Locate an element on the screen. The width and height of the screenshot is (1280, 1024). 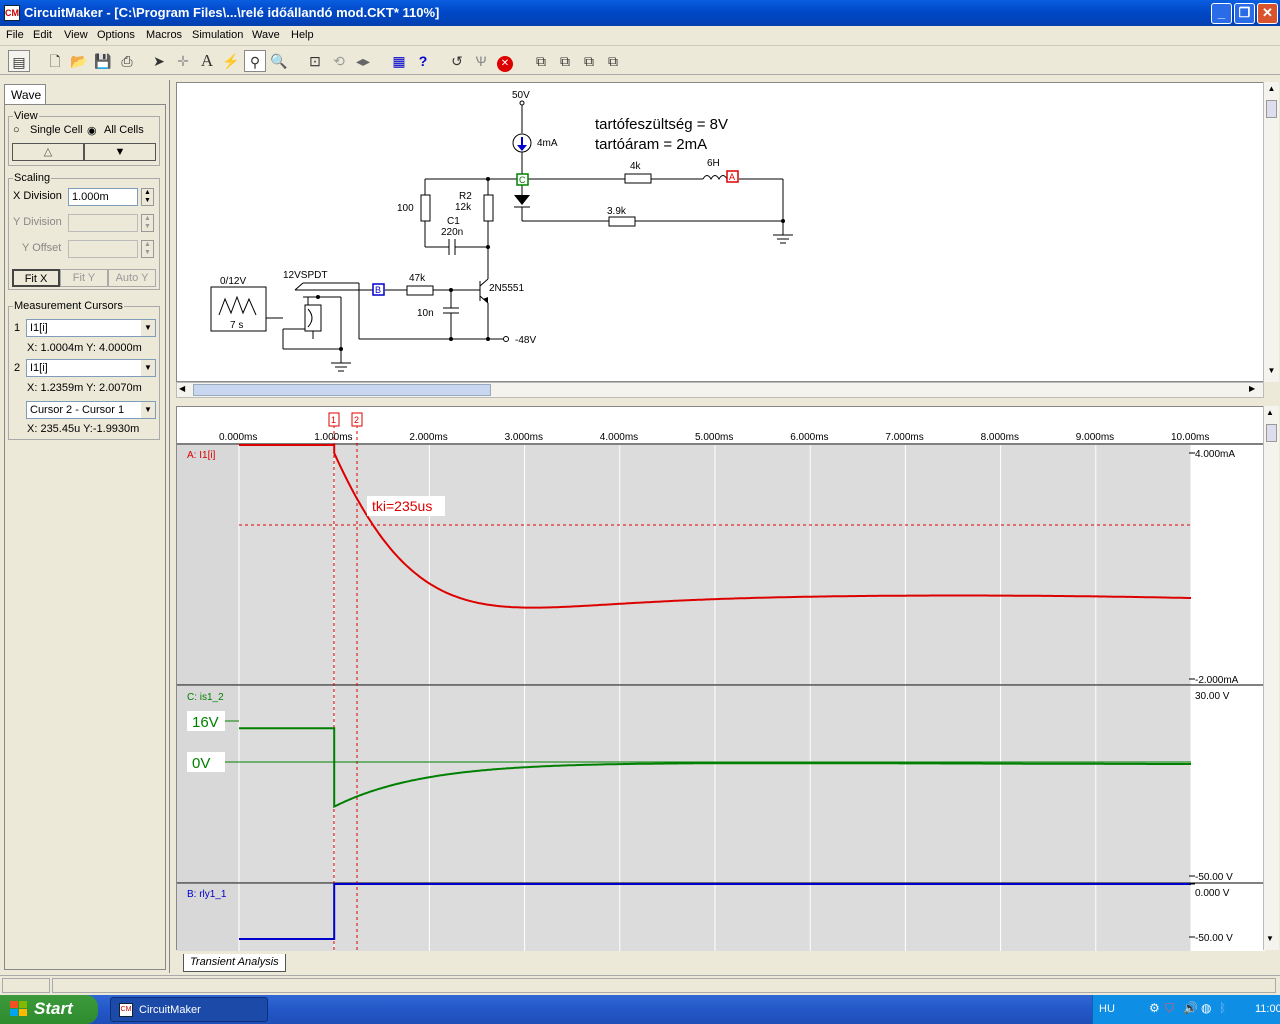
cursor2-number: 2 is located at coordinates (17, 368).